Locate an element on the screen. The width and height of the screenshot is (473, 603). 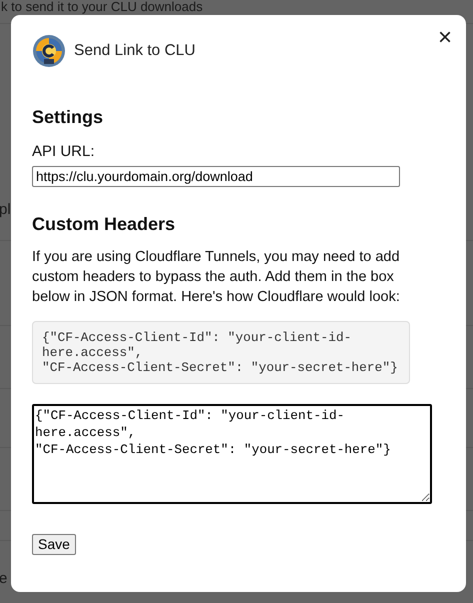
close-button: × is located at coordinates (444, 38).